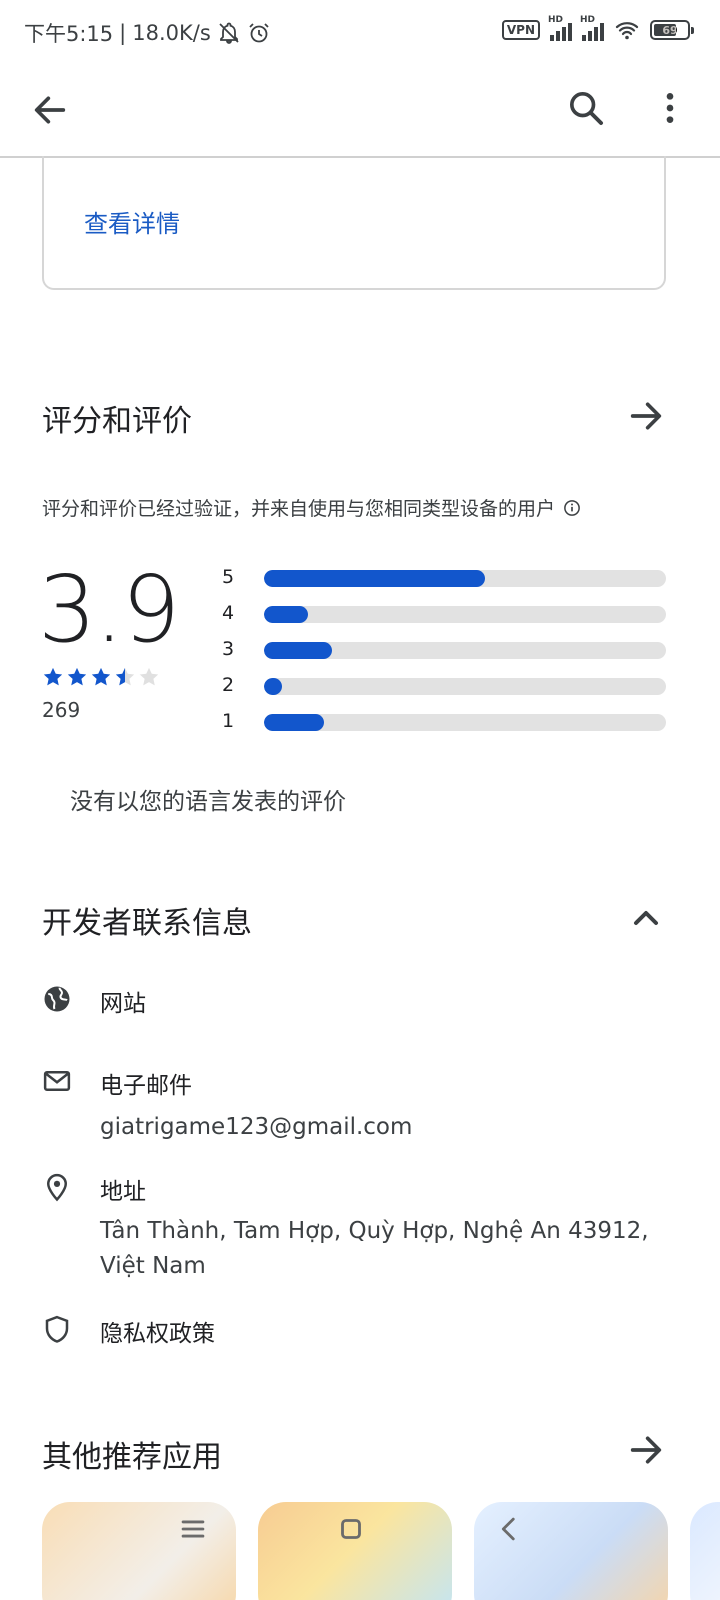 Image resolution: width=720 pixels, height=1600 pixels. What do you see at coordinates (360, 32) in the screenshot?
I see `status-bar: 下午5:15 | 18.0K/s VPN HD HD 69` at bounding box center [360, 32].